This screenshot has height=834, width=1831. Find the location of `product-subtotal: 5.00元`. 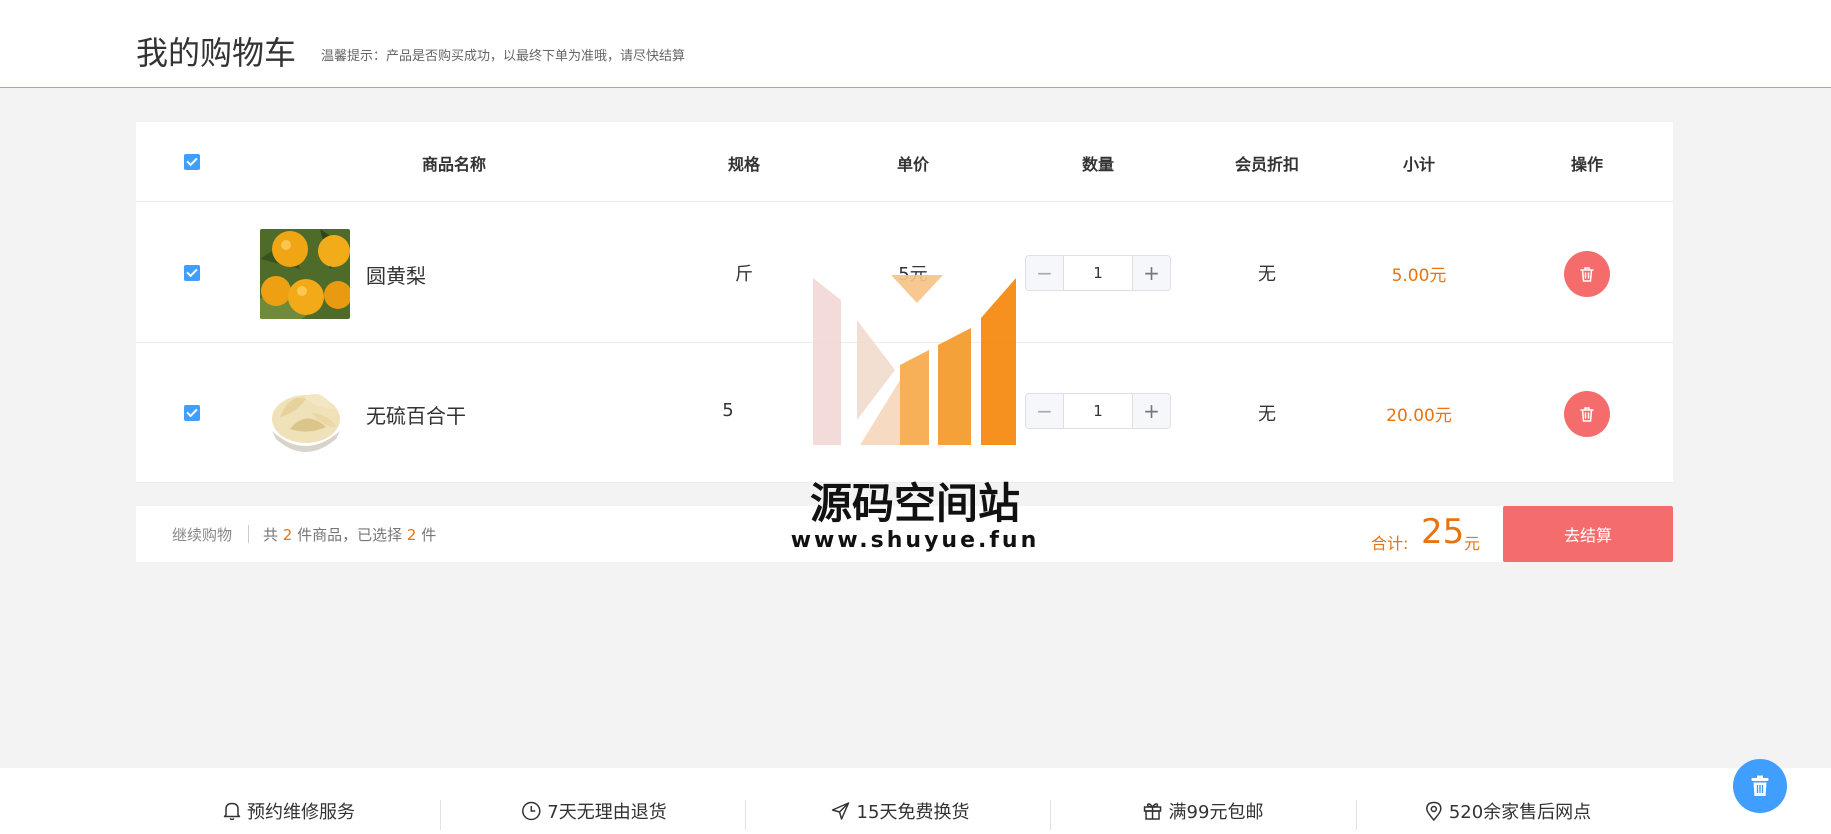

product-subtotal: 5.00元 is located at coordinates (1419, 276).